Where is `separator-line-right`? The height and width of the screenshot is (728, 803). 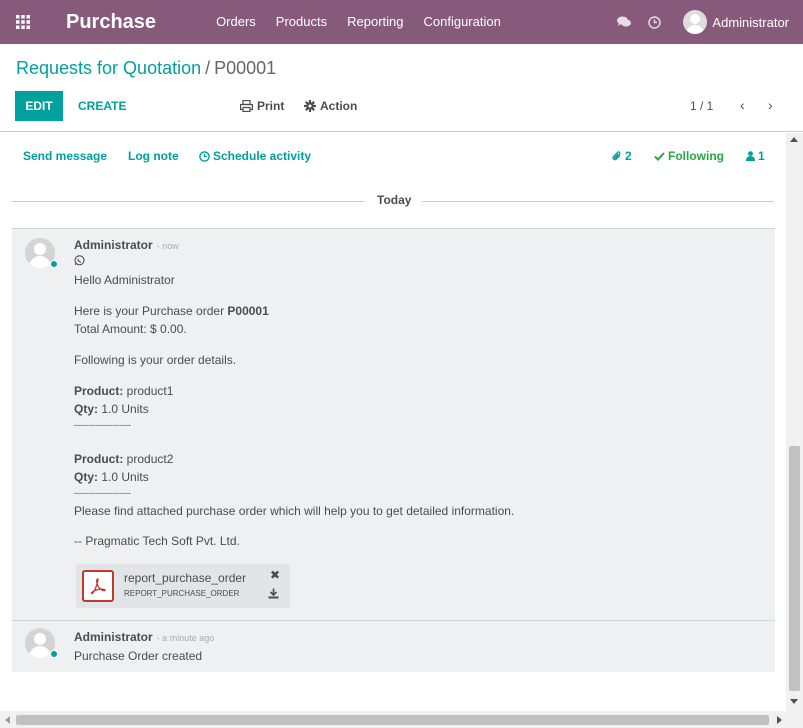 separator-line-right is located at coordinates (598, 201).